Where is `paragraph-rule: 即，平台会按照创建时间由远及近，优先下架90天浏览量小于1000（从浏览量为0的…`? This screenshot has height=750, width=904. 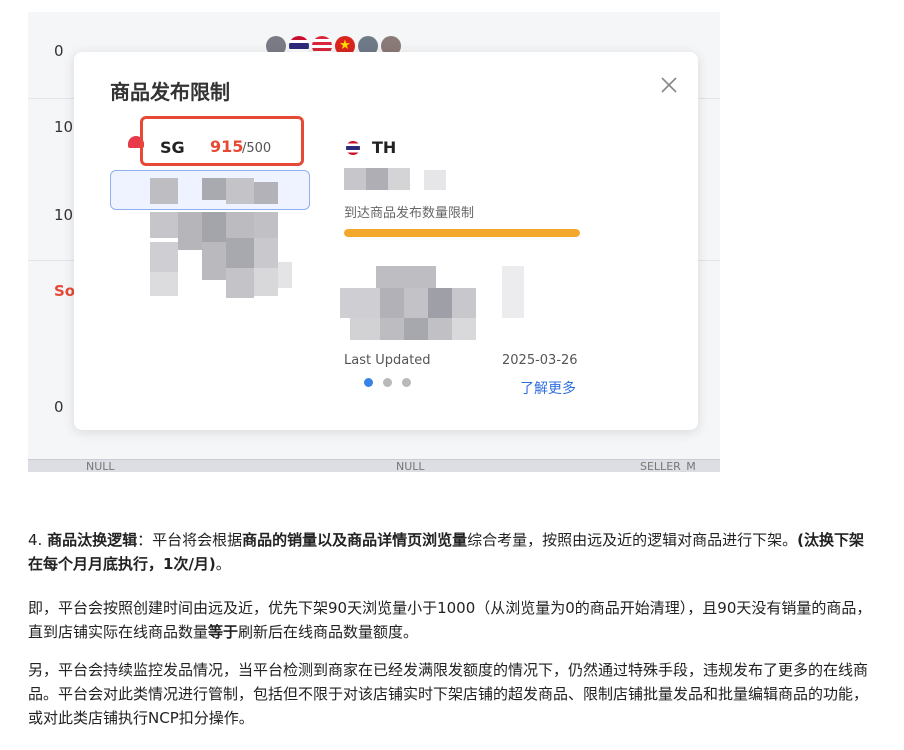 paragraph-rule: 即，平台会按照创建时间由远及近，优先下架90天浏览量小于1000（从浏览量为0的… is located at coordinates (453, 620).